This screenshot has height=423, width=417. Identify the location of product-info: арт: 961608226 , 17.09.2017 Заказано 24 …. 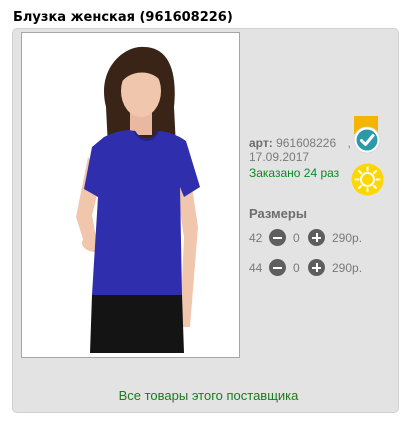
(300, 158).